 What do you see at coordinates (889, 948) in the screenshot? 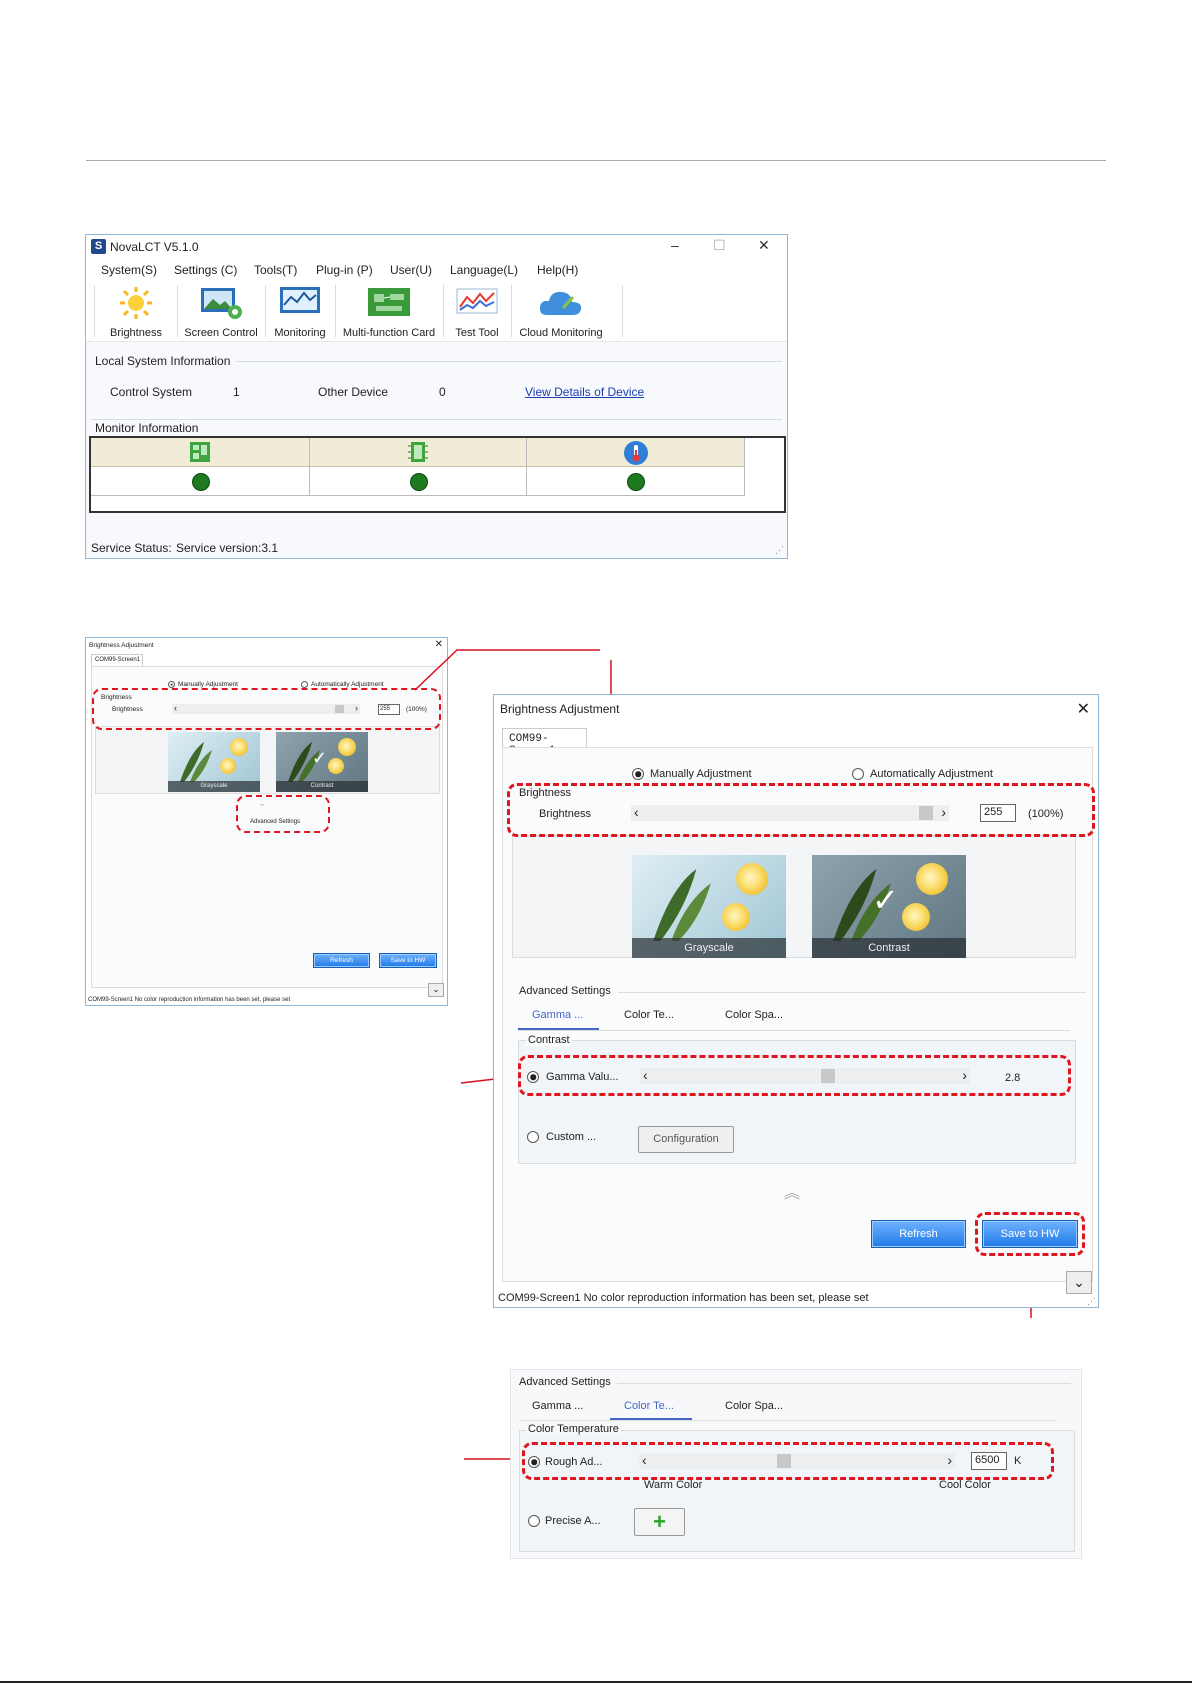
I see `contrast-caption: Contrast` at bounding box center [889, 948].